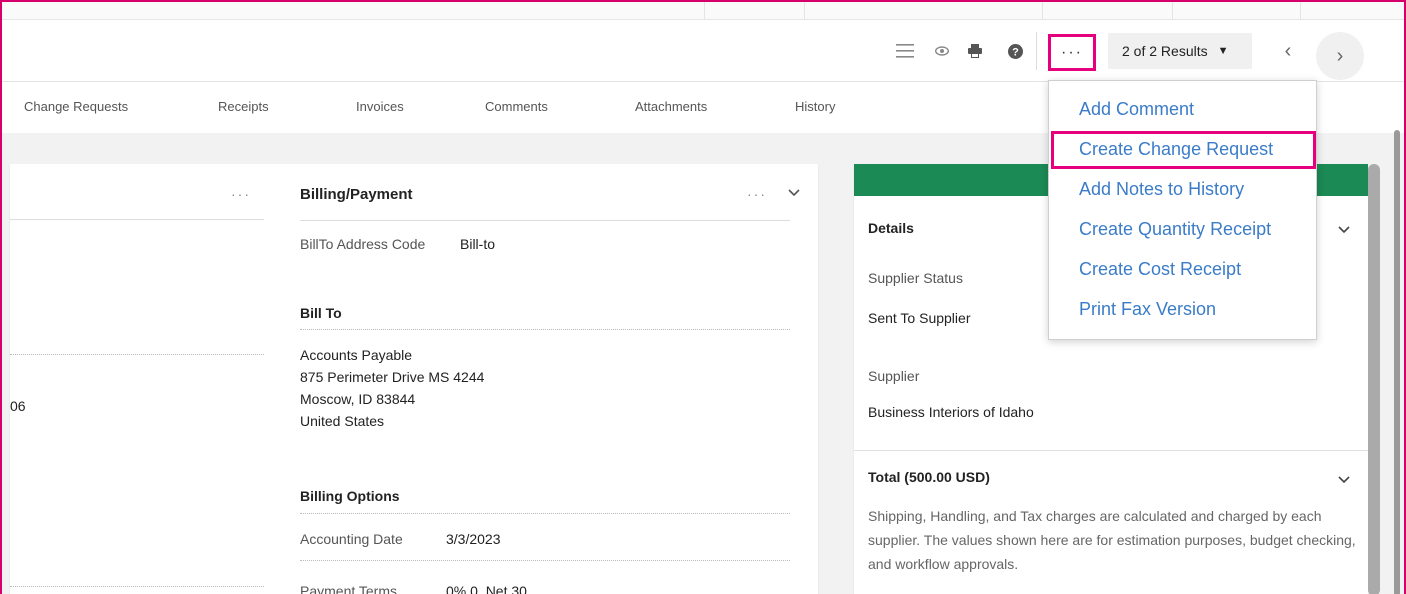  I want to click on menu-item-create-cost-receipt: Create Cost Receipt, so click(1160, 269).